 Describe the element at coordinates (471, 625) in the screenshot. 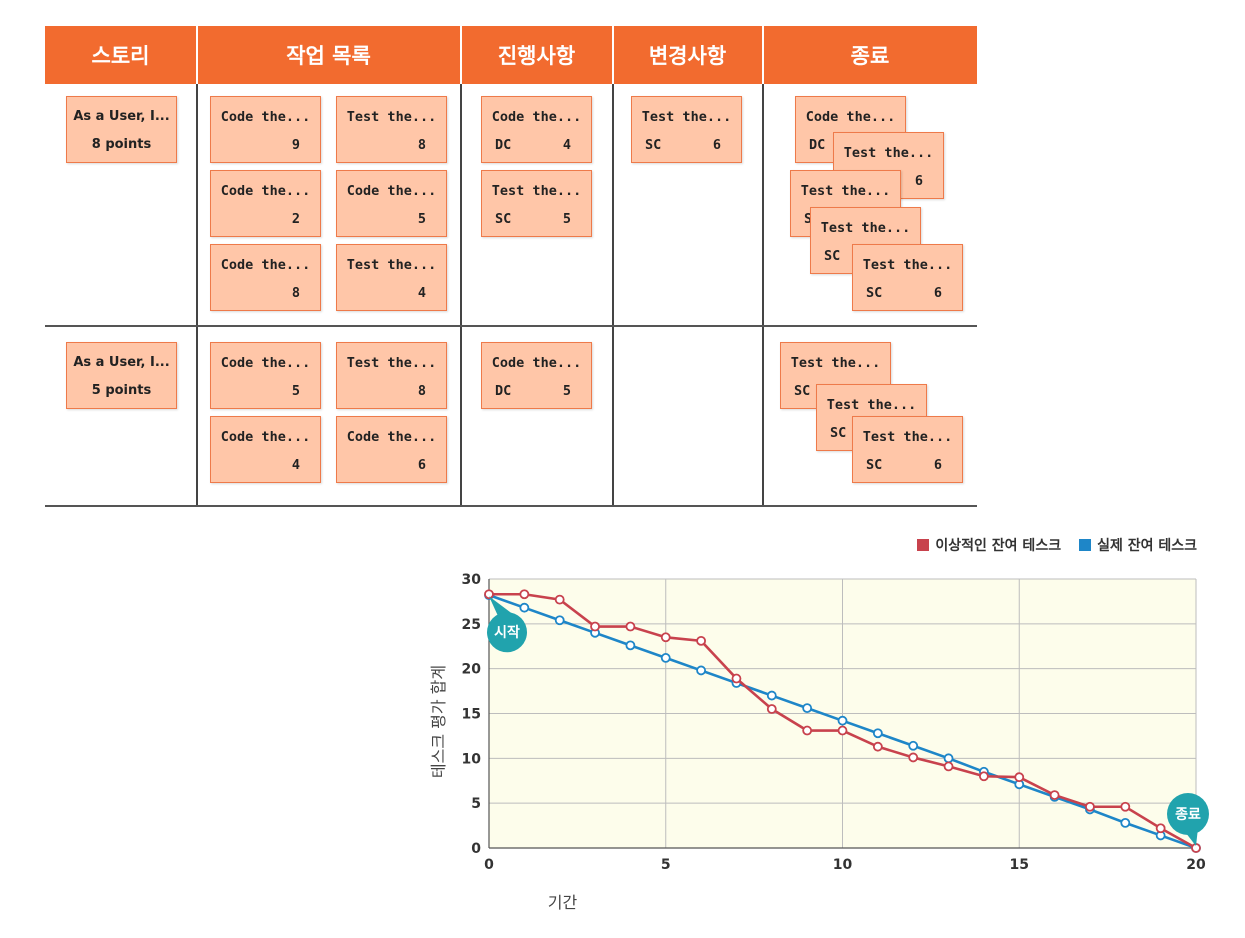

I see `y-tick-label: 25` at that location.